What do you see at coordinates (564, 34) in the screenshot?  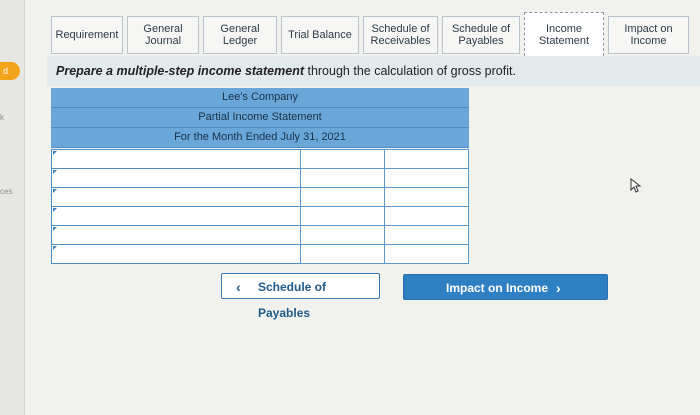 I see `tab-income-statement: Income Statement` at bounding box center [564, 34].